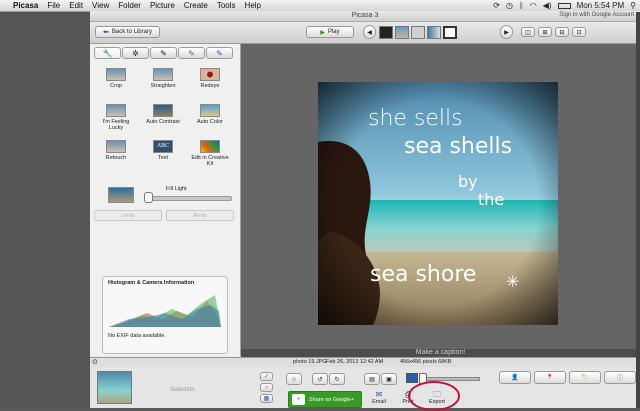 The height and width of the screenshot is (411, 640). Describe the element at coordinates (53, 5) in the screenshot. I see `menu-file: File` at that location.